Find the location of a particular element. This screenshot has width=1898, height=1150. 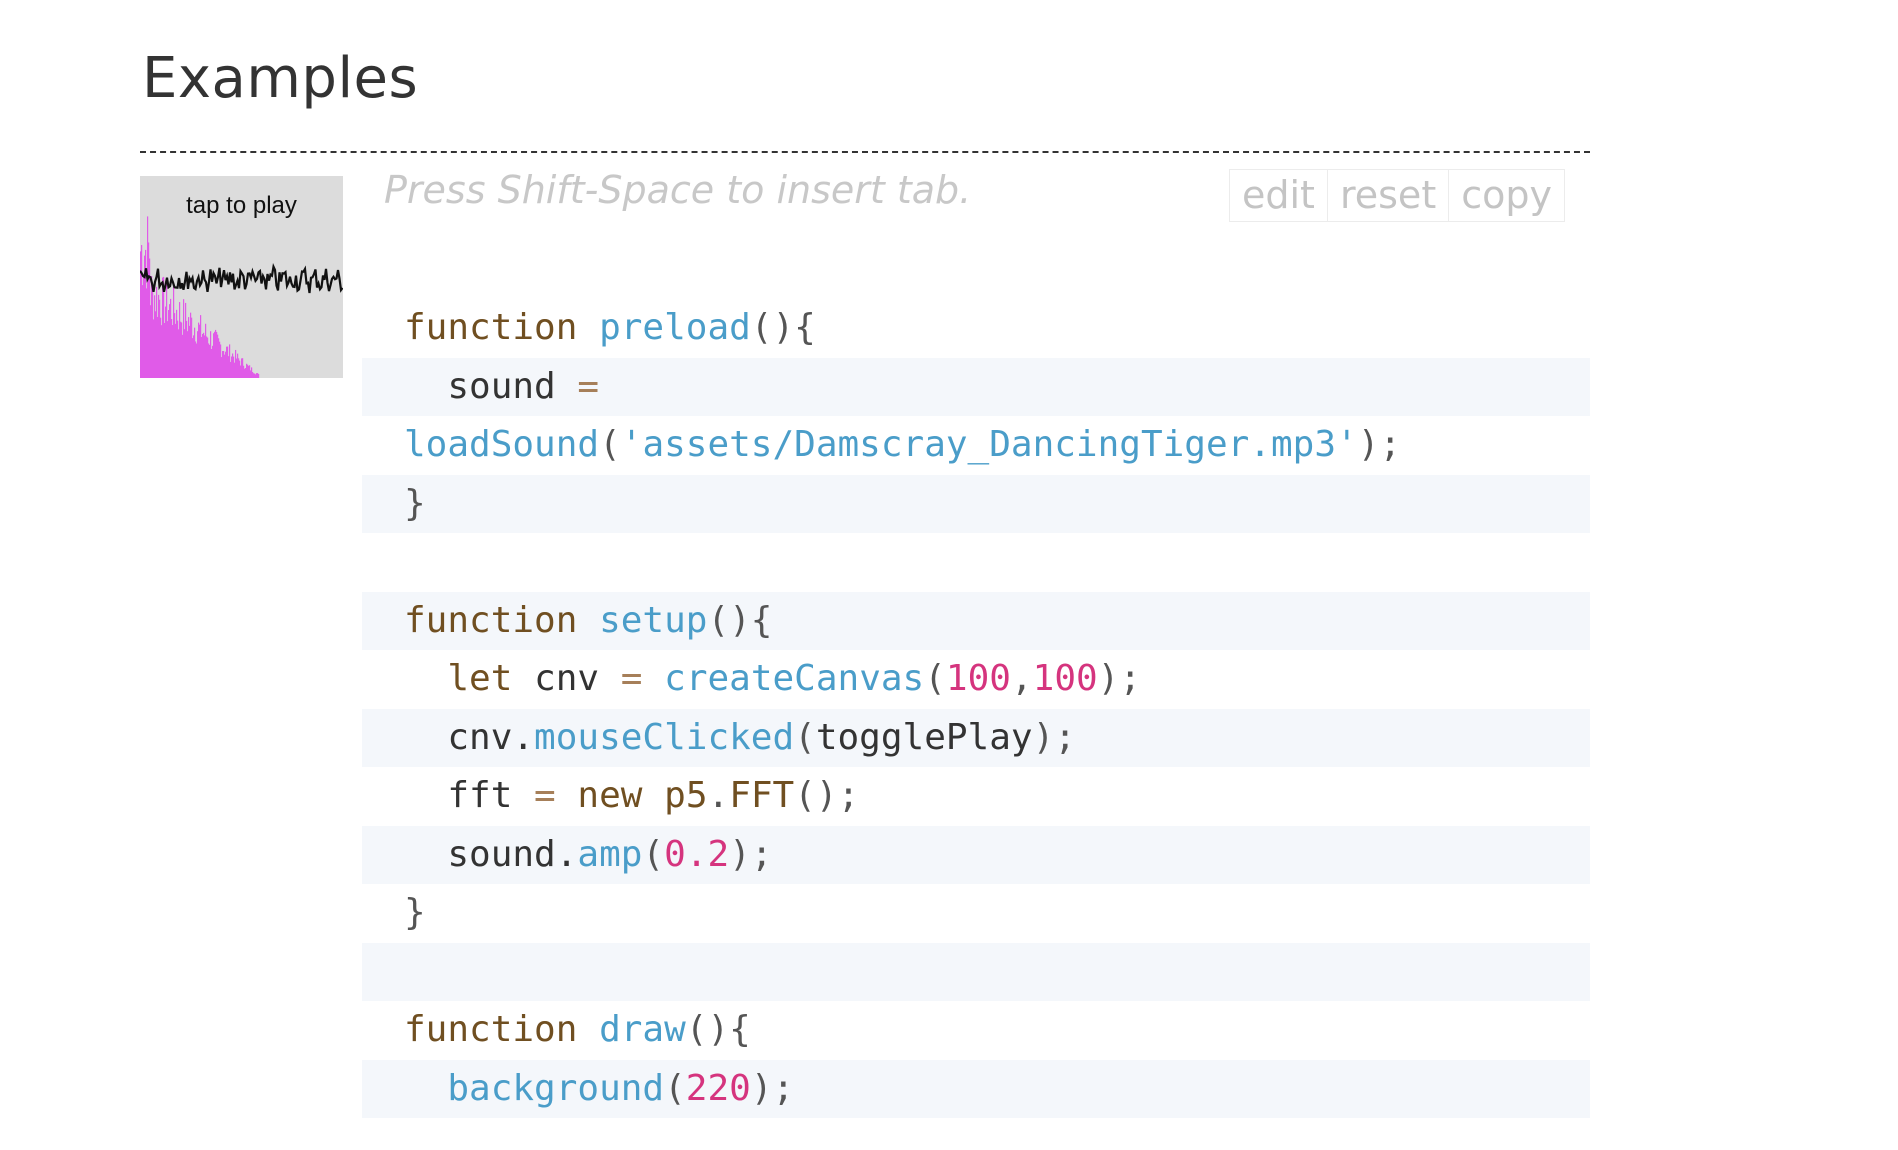

code-line: sound.amp(0.2); is located at coordinates (976, 854).